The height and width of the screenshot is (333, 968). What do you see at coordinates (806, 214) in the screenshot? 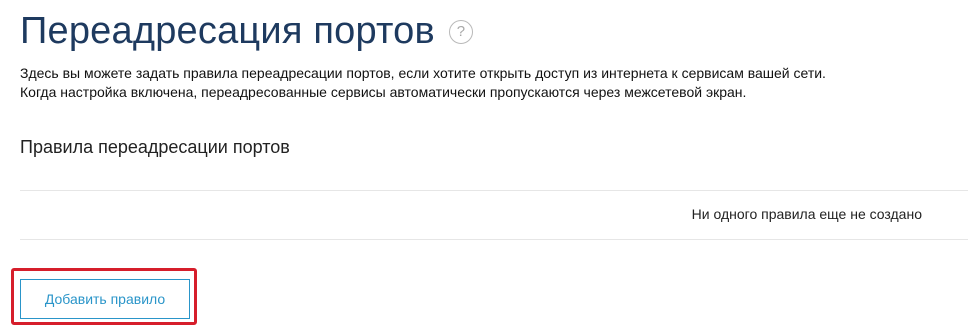
I see `empty-rules-message: Ни одного правила еще не создано` at bounding box center [806, 214].